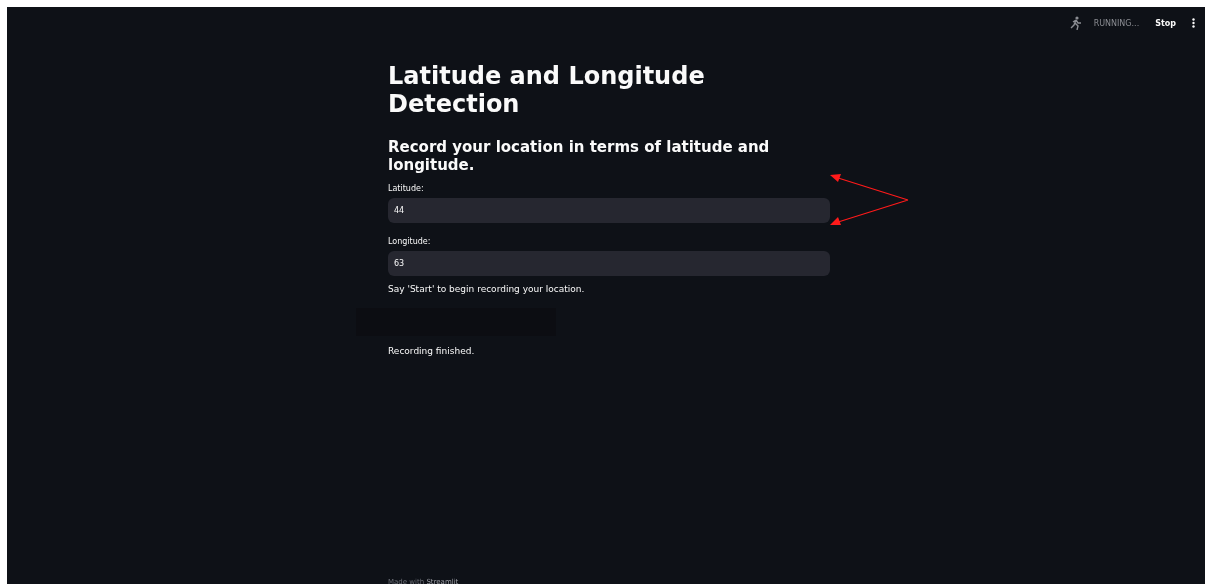 The image size is (1205, 584). What do you see at coordinates (1075, 23) in the screenshot?
I see `running-figure-icon` at bounding box center [1075, 23].